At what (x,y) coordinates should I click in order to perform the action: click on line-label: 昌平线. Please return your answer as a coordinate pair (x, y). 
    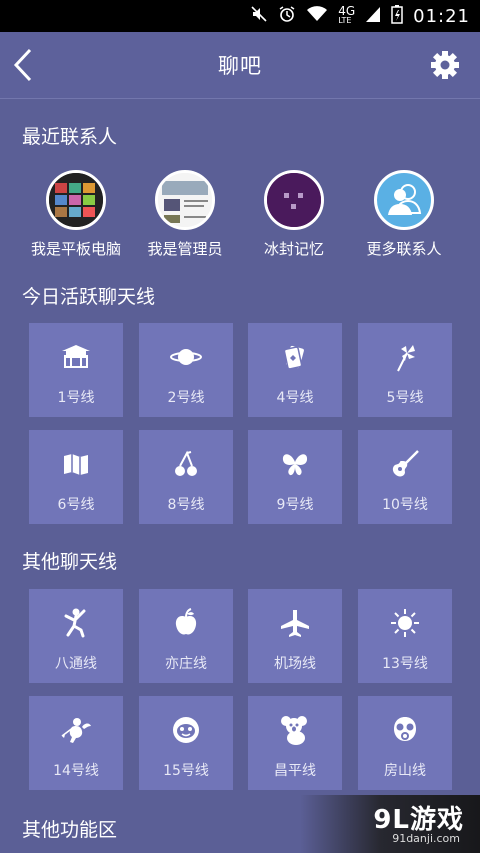
    Looking at the image, I should click on (295, 771).